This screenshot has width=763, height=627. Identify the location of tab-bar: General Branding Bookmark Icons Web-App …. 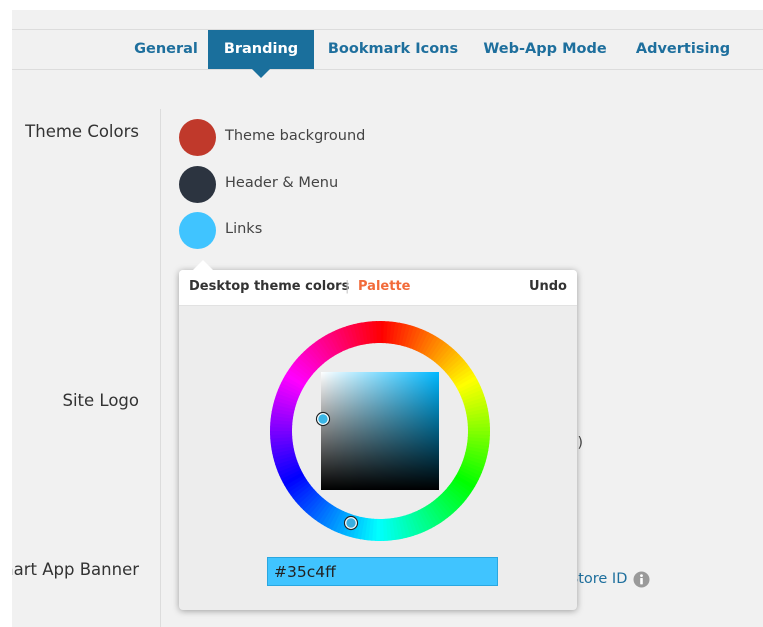
(387, 53).